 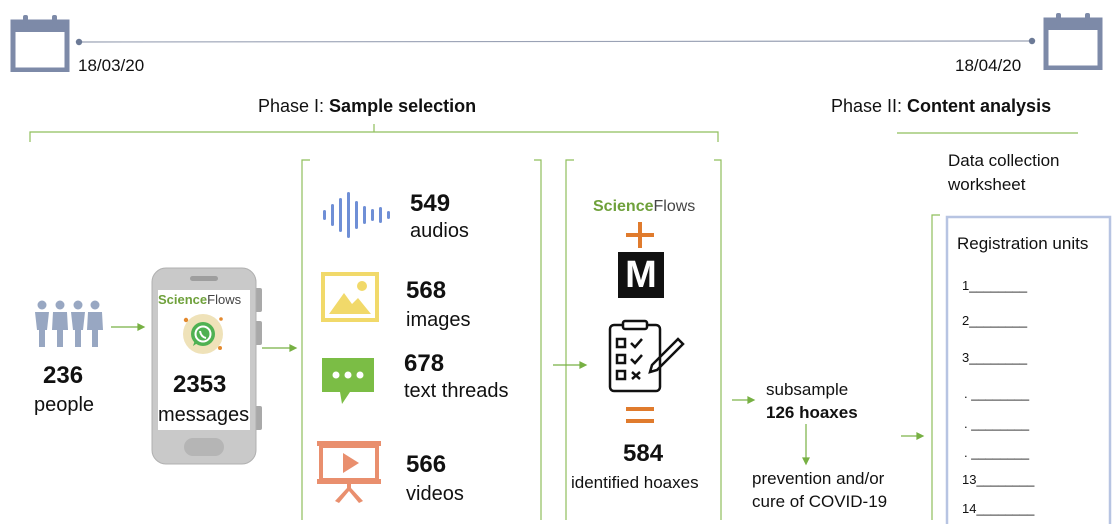 I want to click on timeline-end-dot, so click(x=1032, y=41).